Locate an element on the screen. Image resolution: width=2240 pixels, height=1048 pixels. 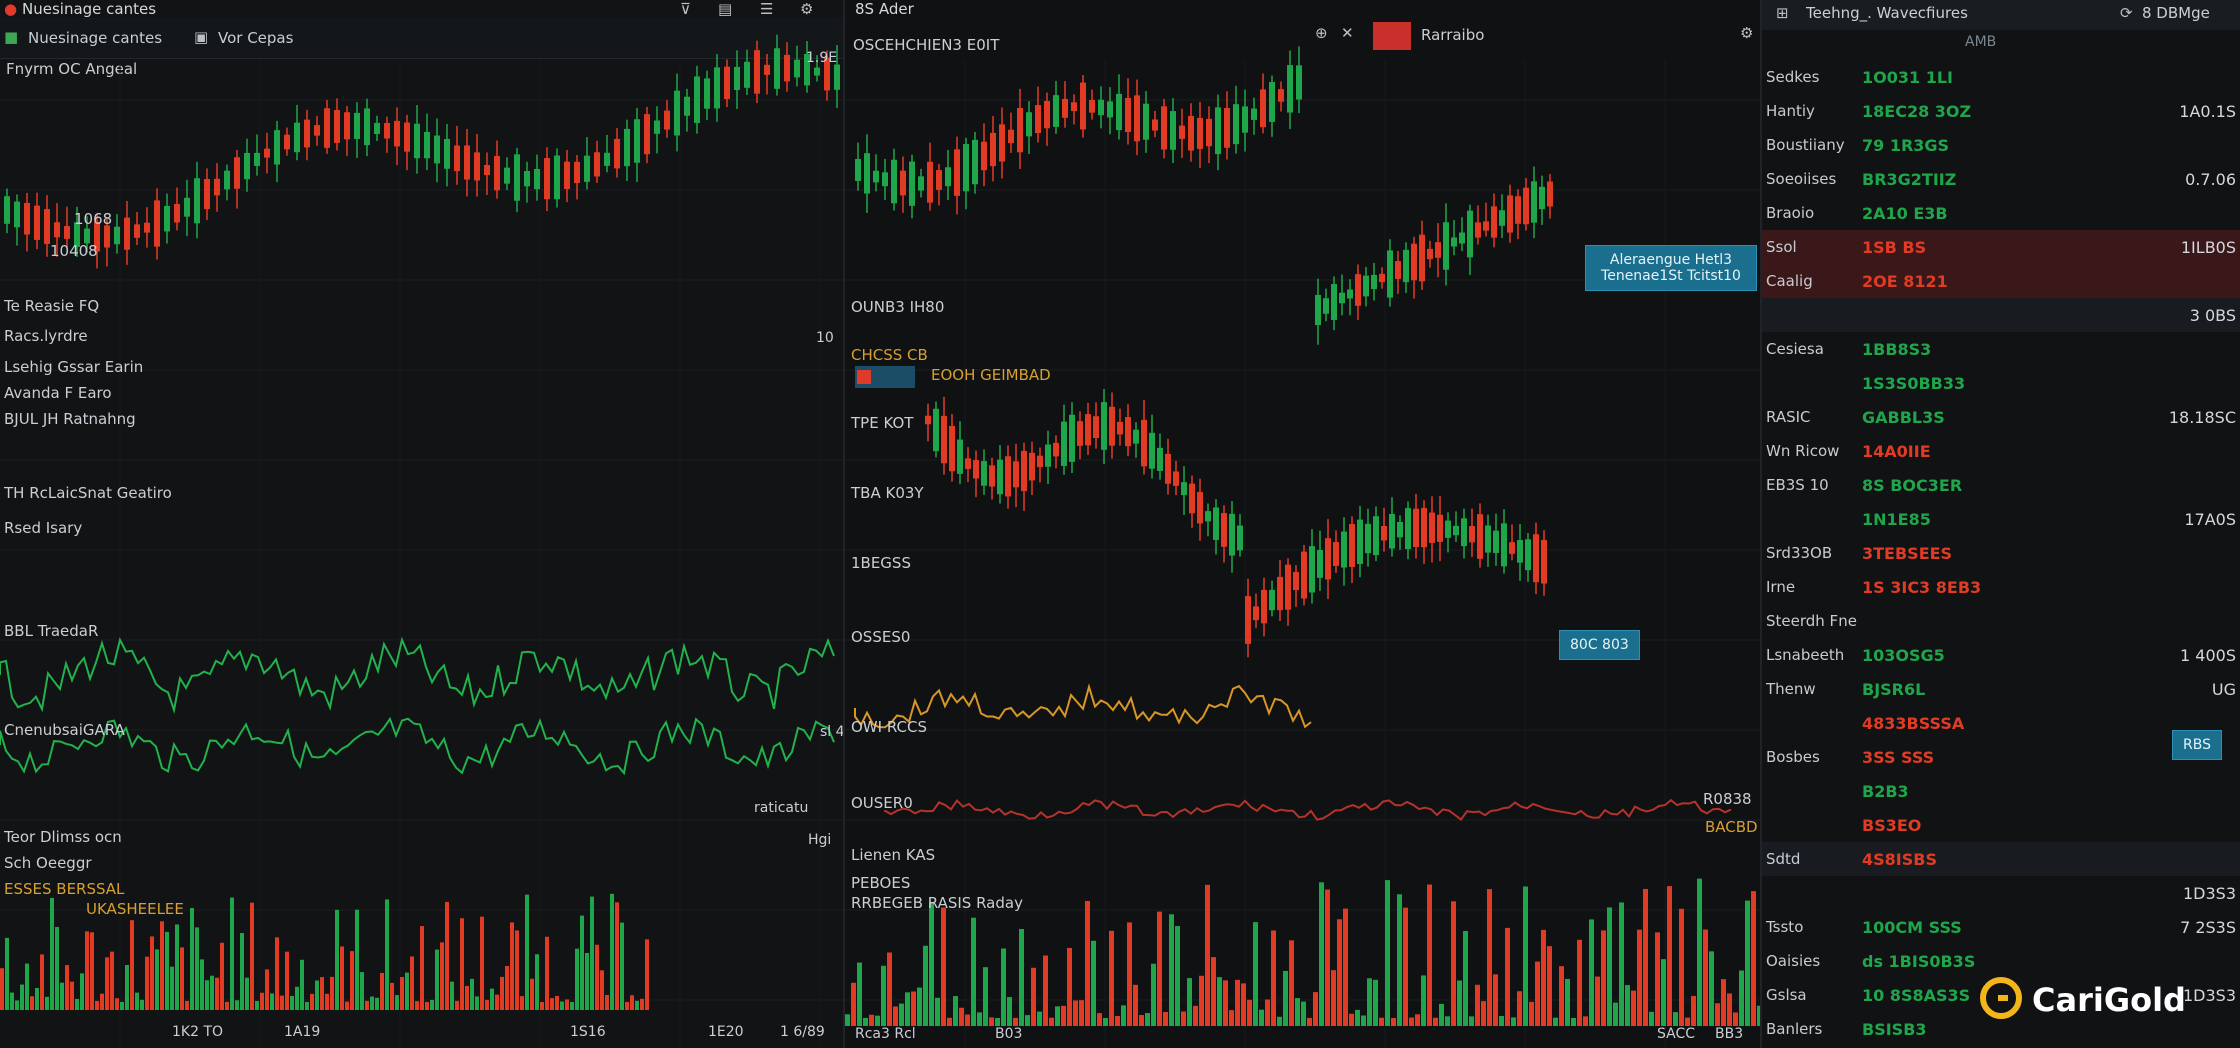
row-value: 1N1E85 is located at coordinates (1896, 519).